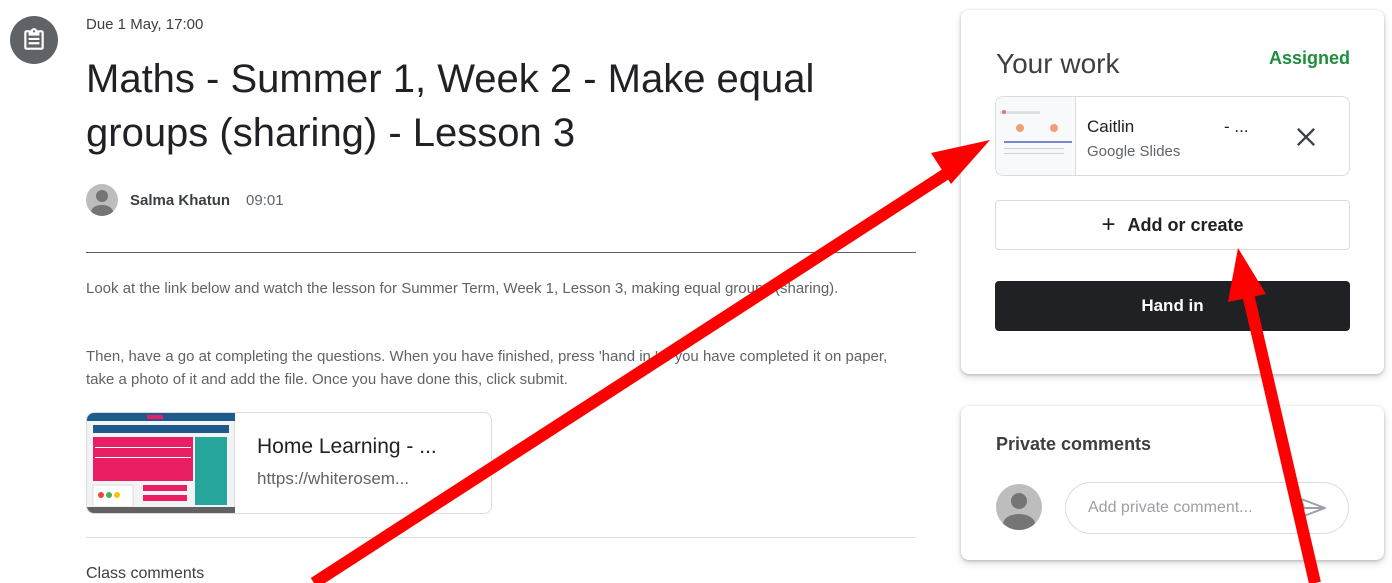 This screenshot has height=583, width=1392. What do you see at coordinates (1058, 63) in the screenshot?
I see `your-work-title: Your work` at bounding box center [1058, 63].